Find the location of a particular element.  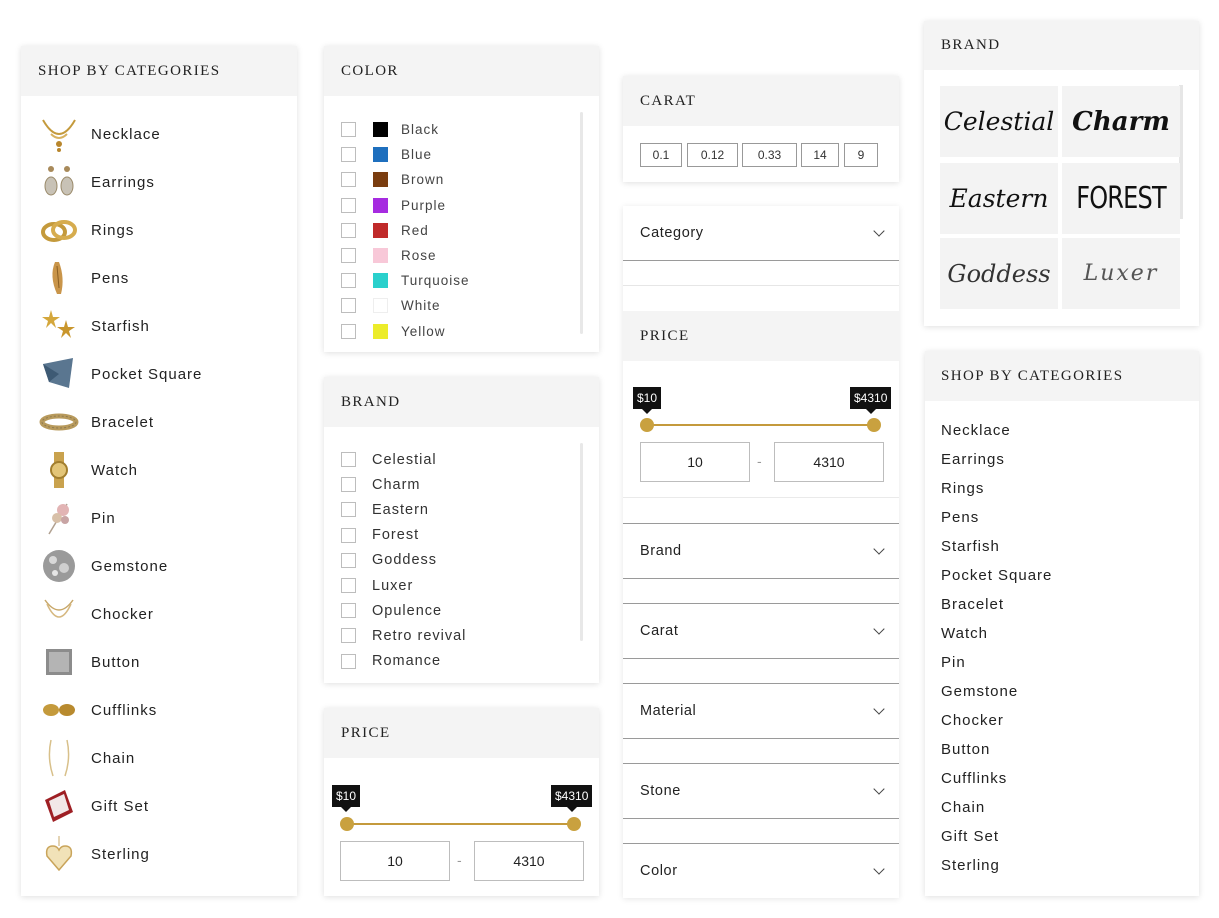

category-link: Bracelet is located at coordinates (1062, 604).